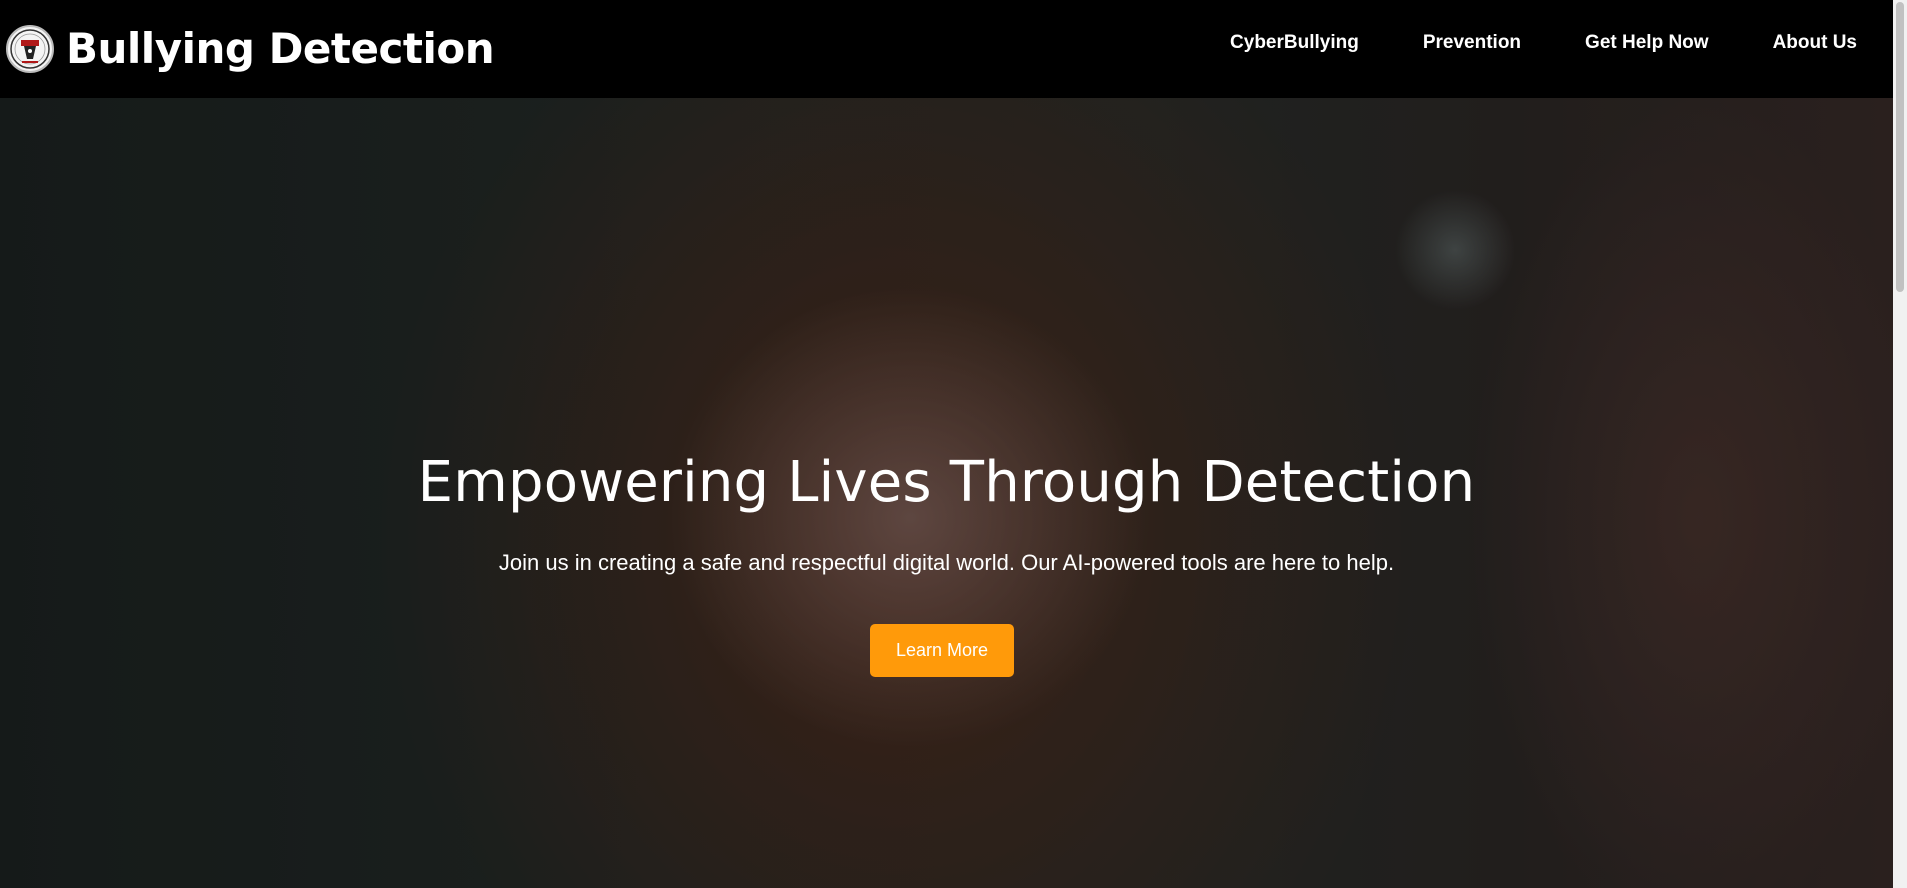 This screenshot has width=1907, height=888. Describe the element at coordinates (942, 650) in the screenshot. I see `learn-more-button: Learn More` at that location.